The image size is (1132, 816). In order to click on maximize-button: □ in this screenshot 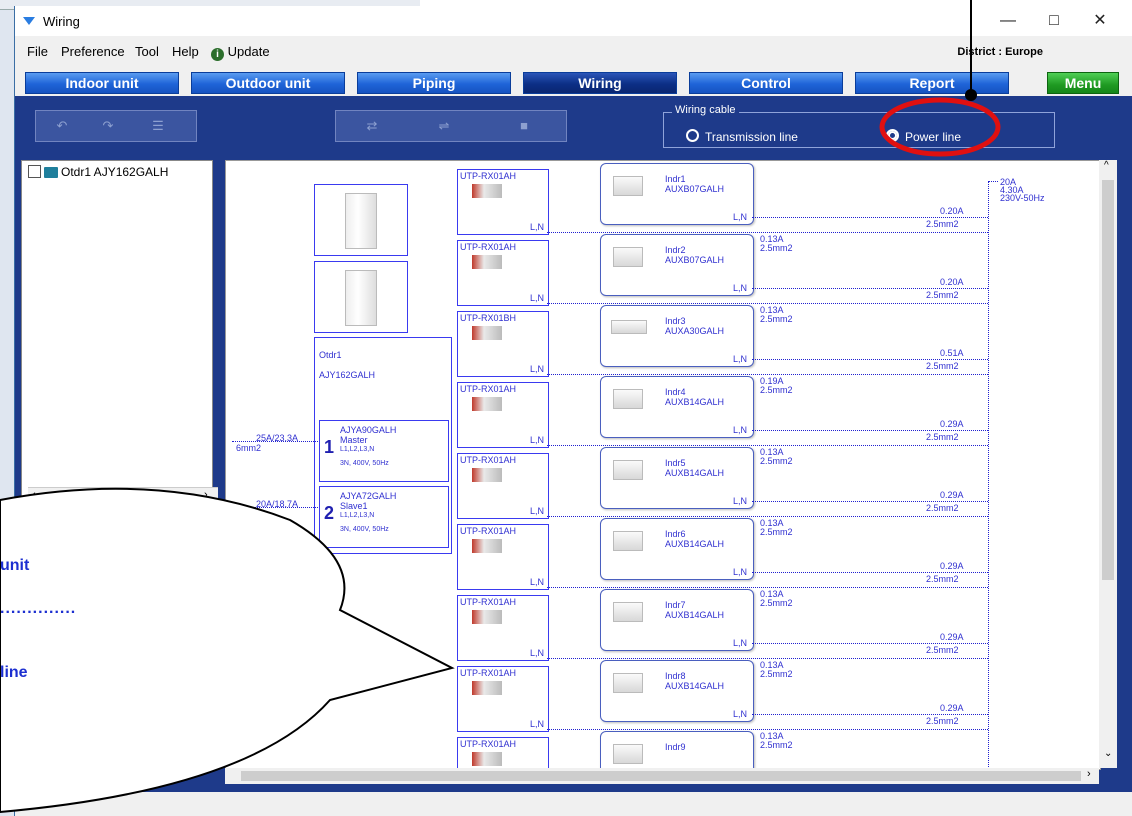, I will do `click(1054, 21)`.